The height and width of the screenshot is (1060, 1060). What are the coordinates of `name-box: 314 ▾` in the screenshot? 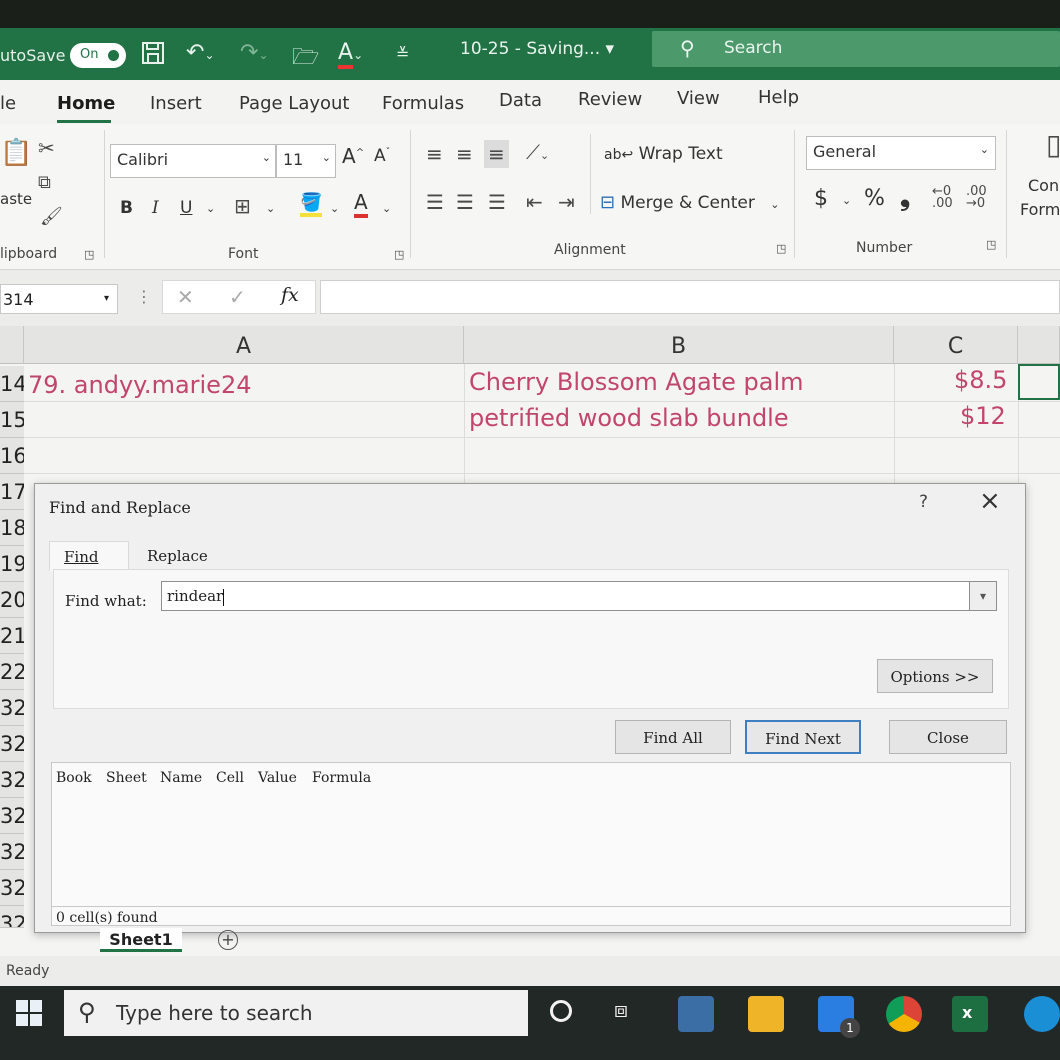 It's located at (59, 299).